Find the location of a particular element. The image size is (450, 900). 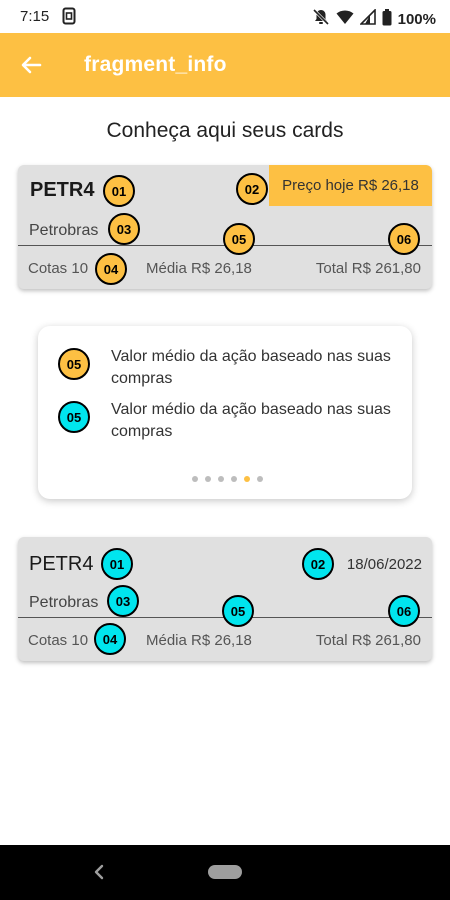

purchase-date: 18/06/2022 is located at coordinates (384, 564).